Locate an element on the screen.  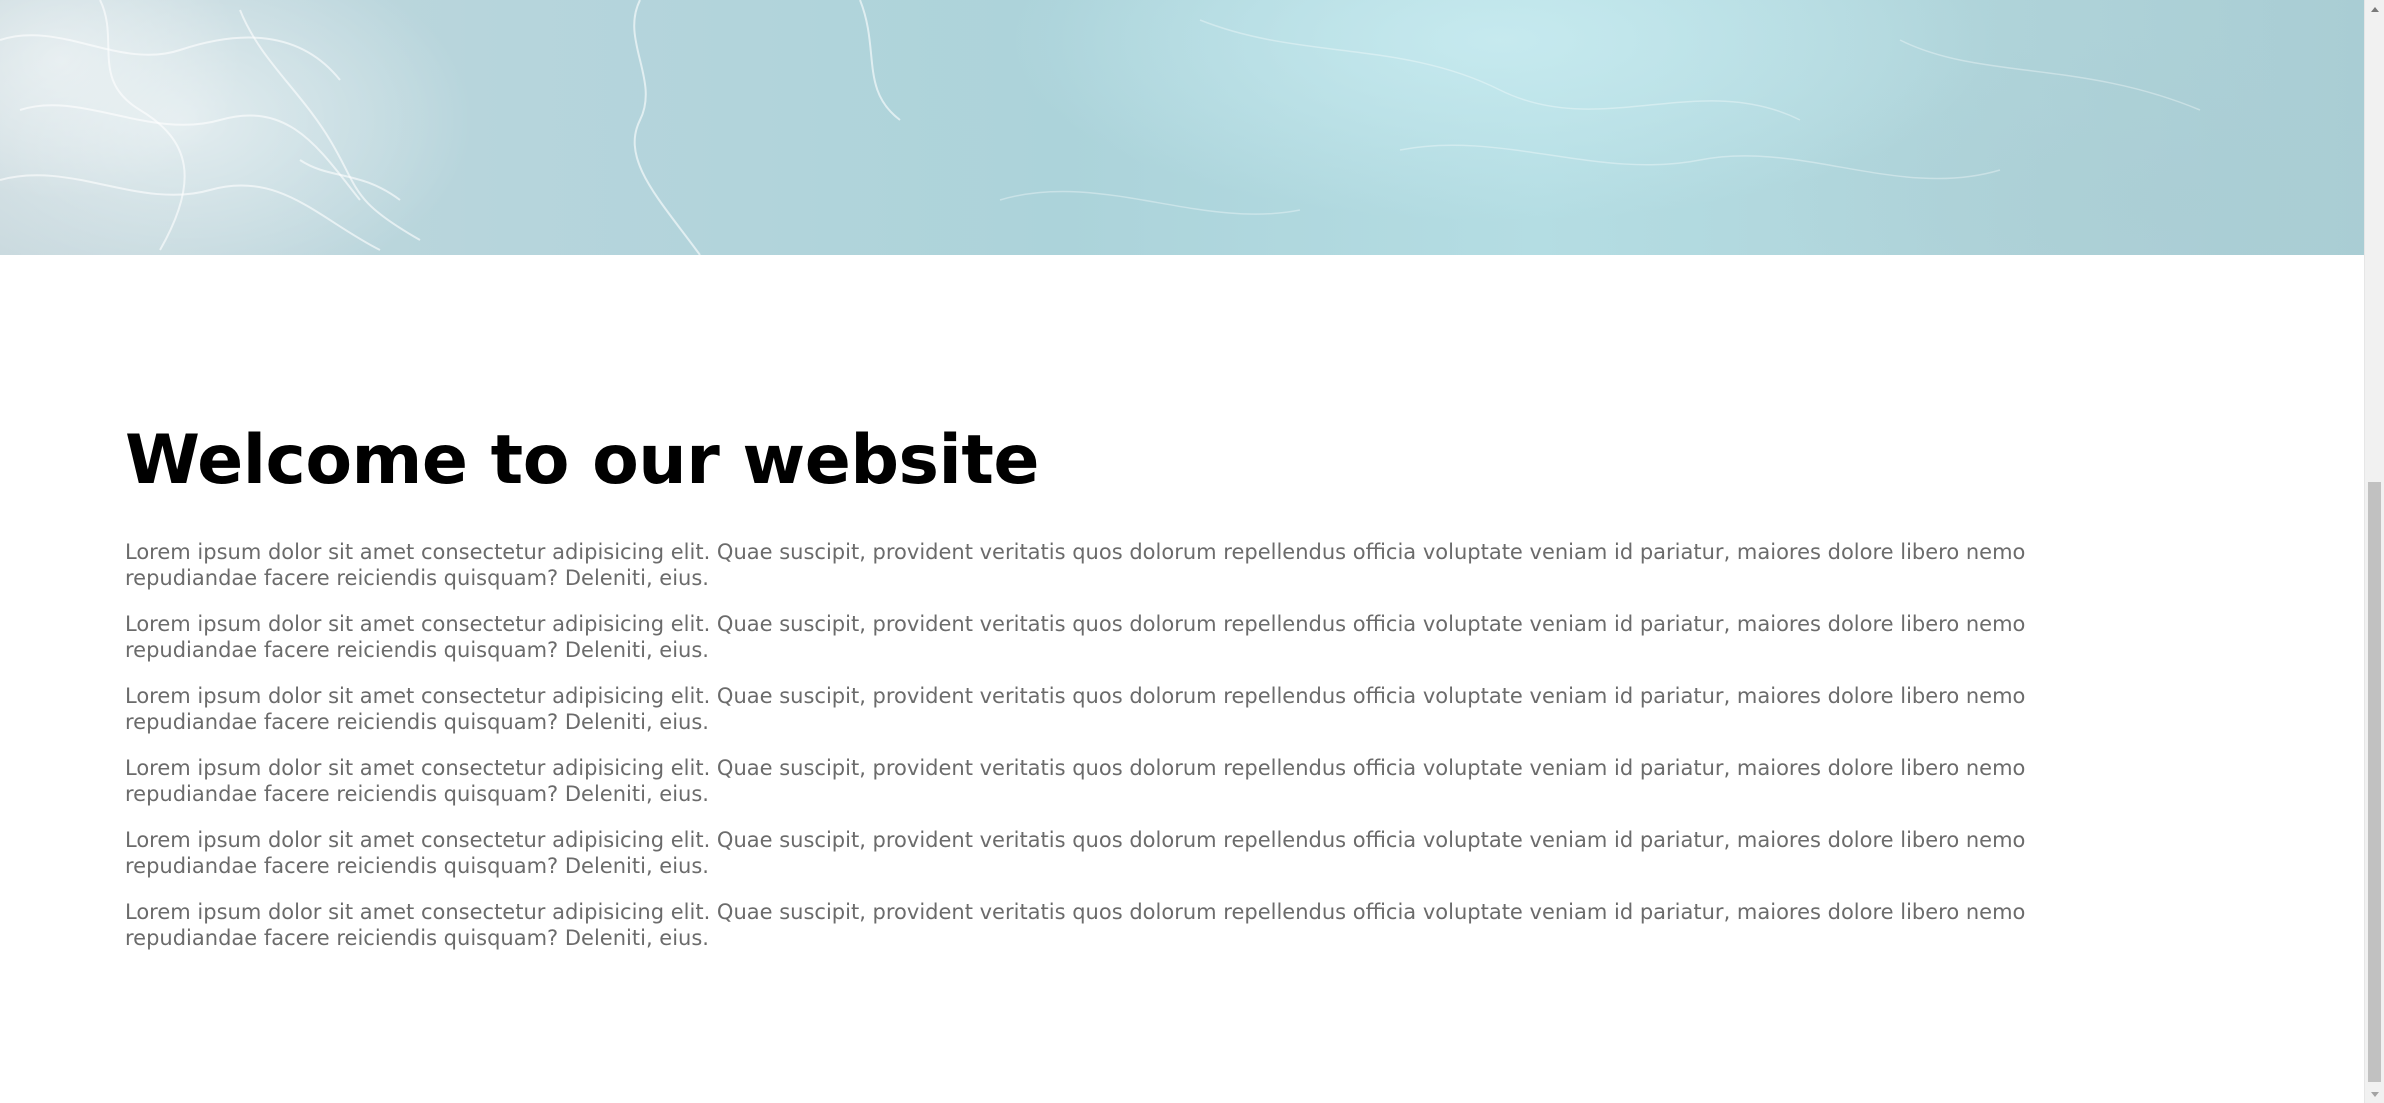
scroll-up-button is located at coordinates (2374, 9).